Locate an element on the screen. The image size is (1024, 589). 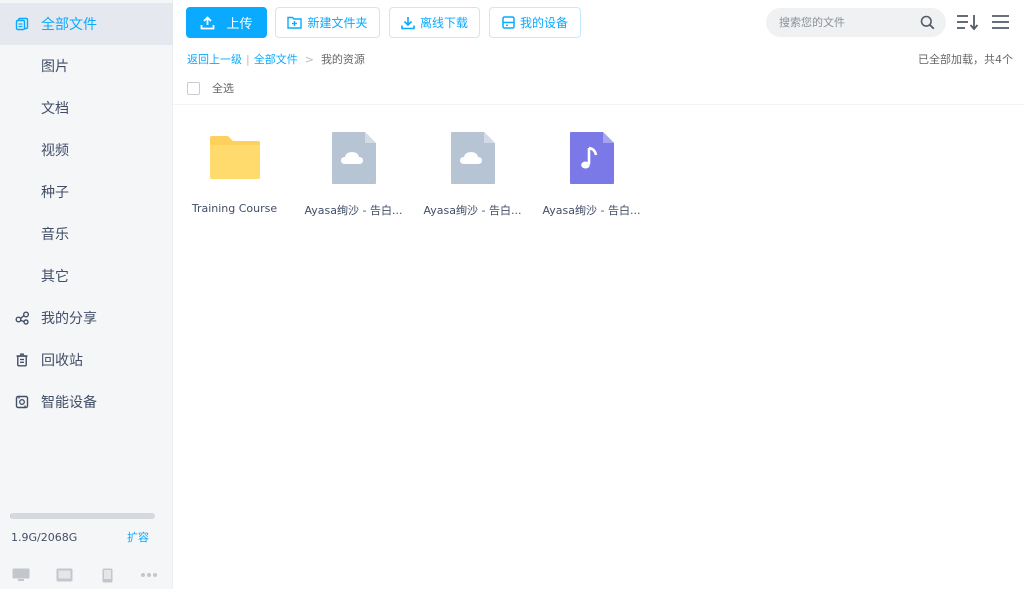
sidebar-item-music: 音乐 is located at coordinates (86, 234).